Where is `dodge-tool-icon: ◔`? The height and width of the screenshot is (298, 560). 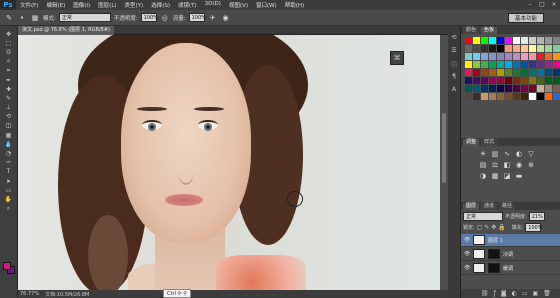
dodge-tool-icon: ◔ is located at coordinates (9, 153).